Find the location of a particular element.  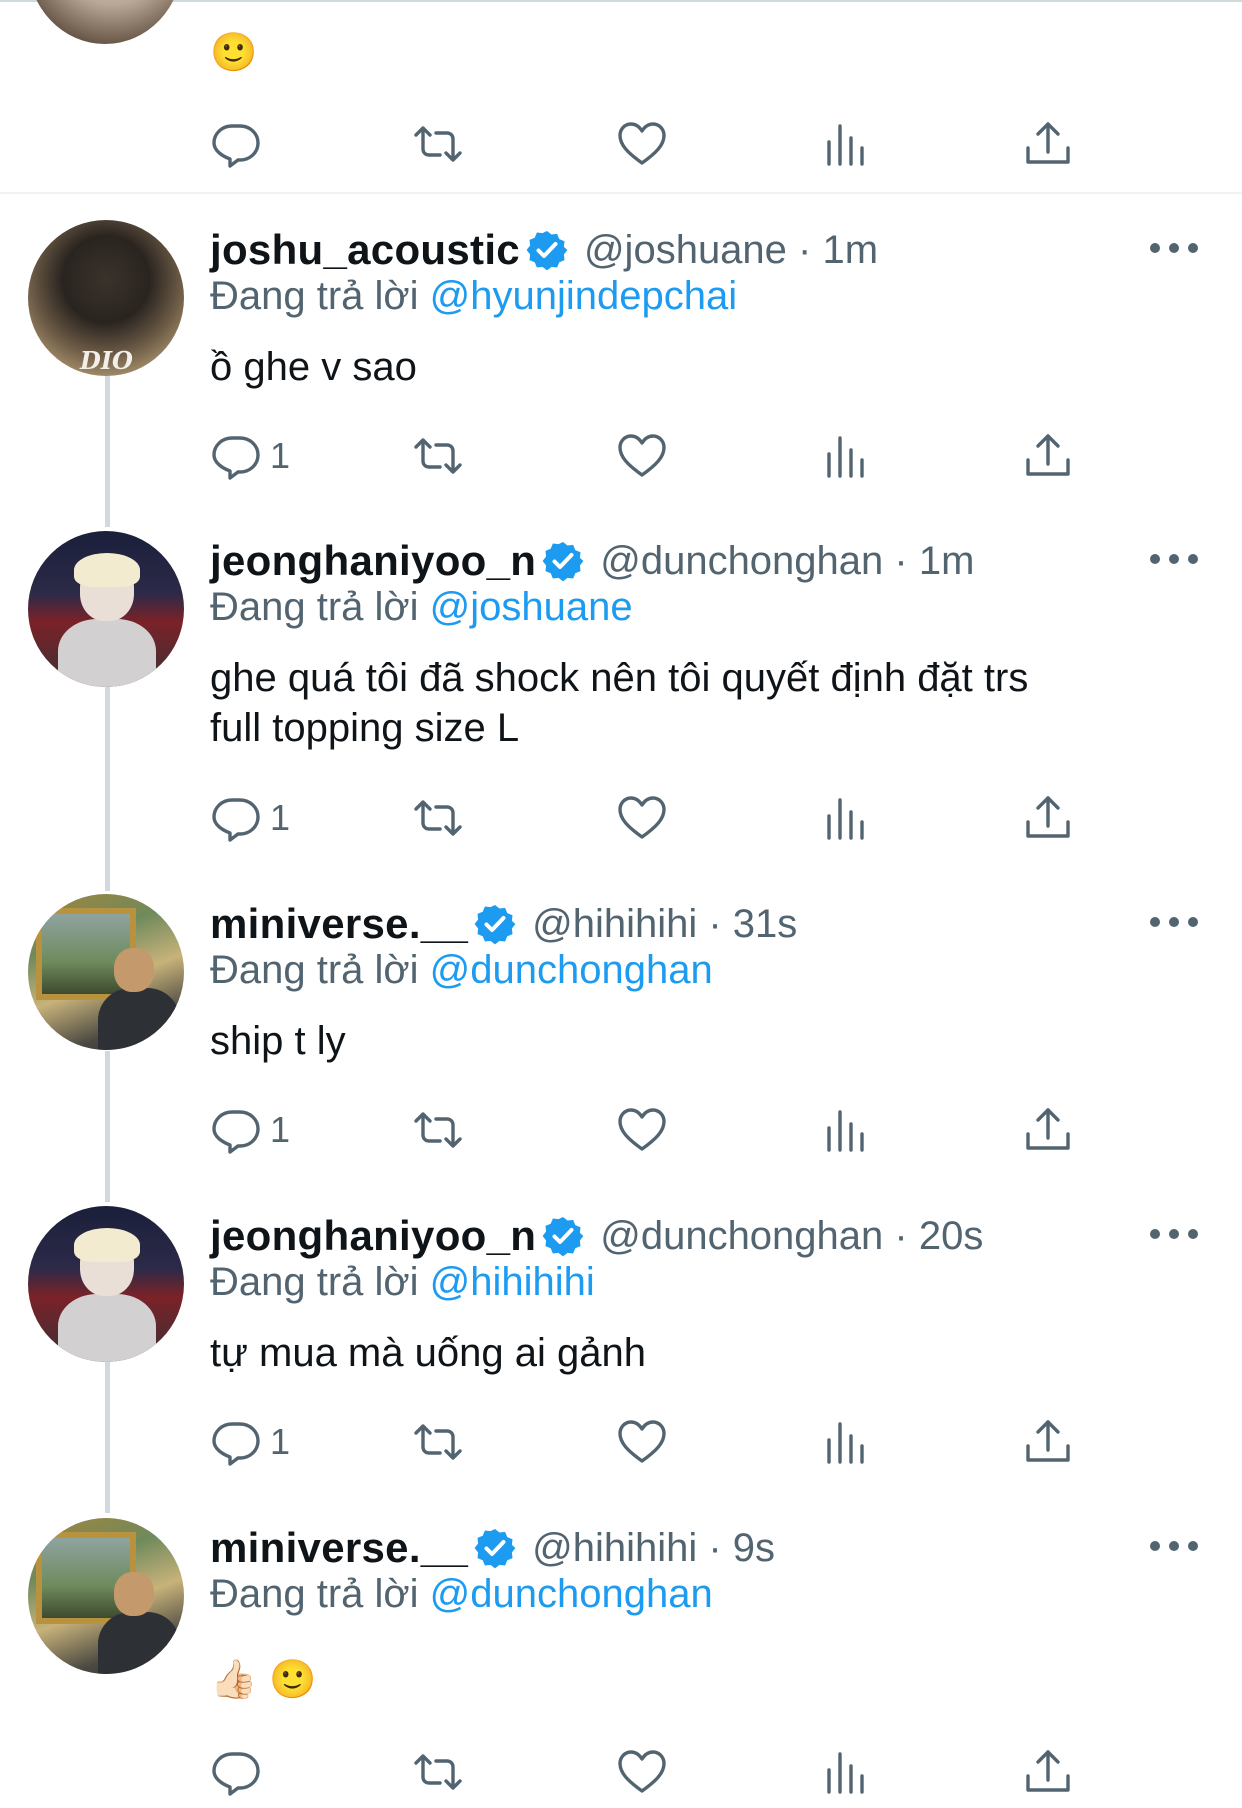

avatar-logo-text: DIO is located at coordinates (106, 360).